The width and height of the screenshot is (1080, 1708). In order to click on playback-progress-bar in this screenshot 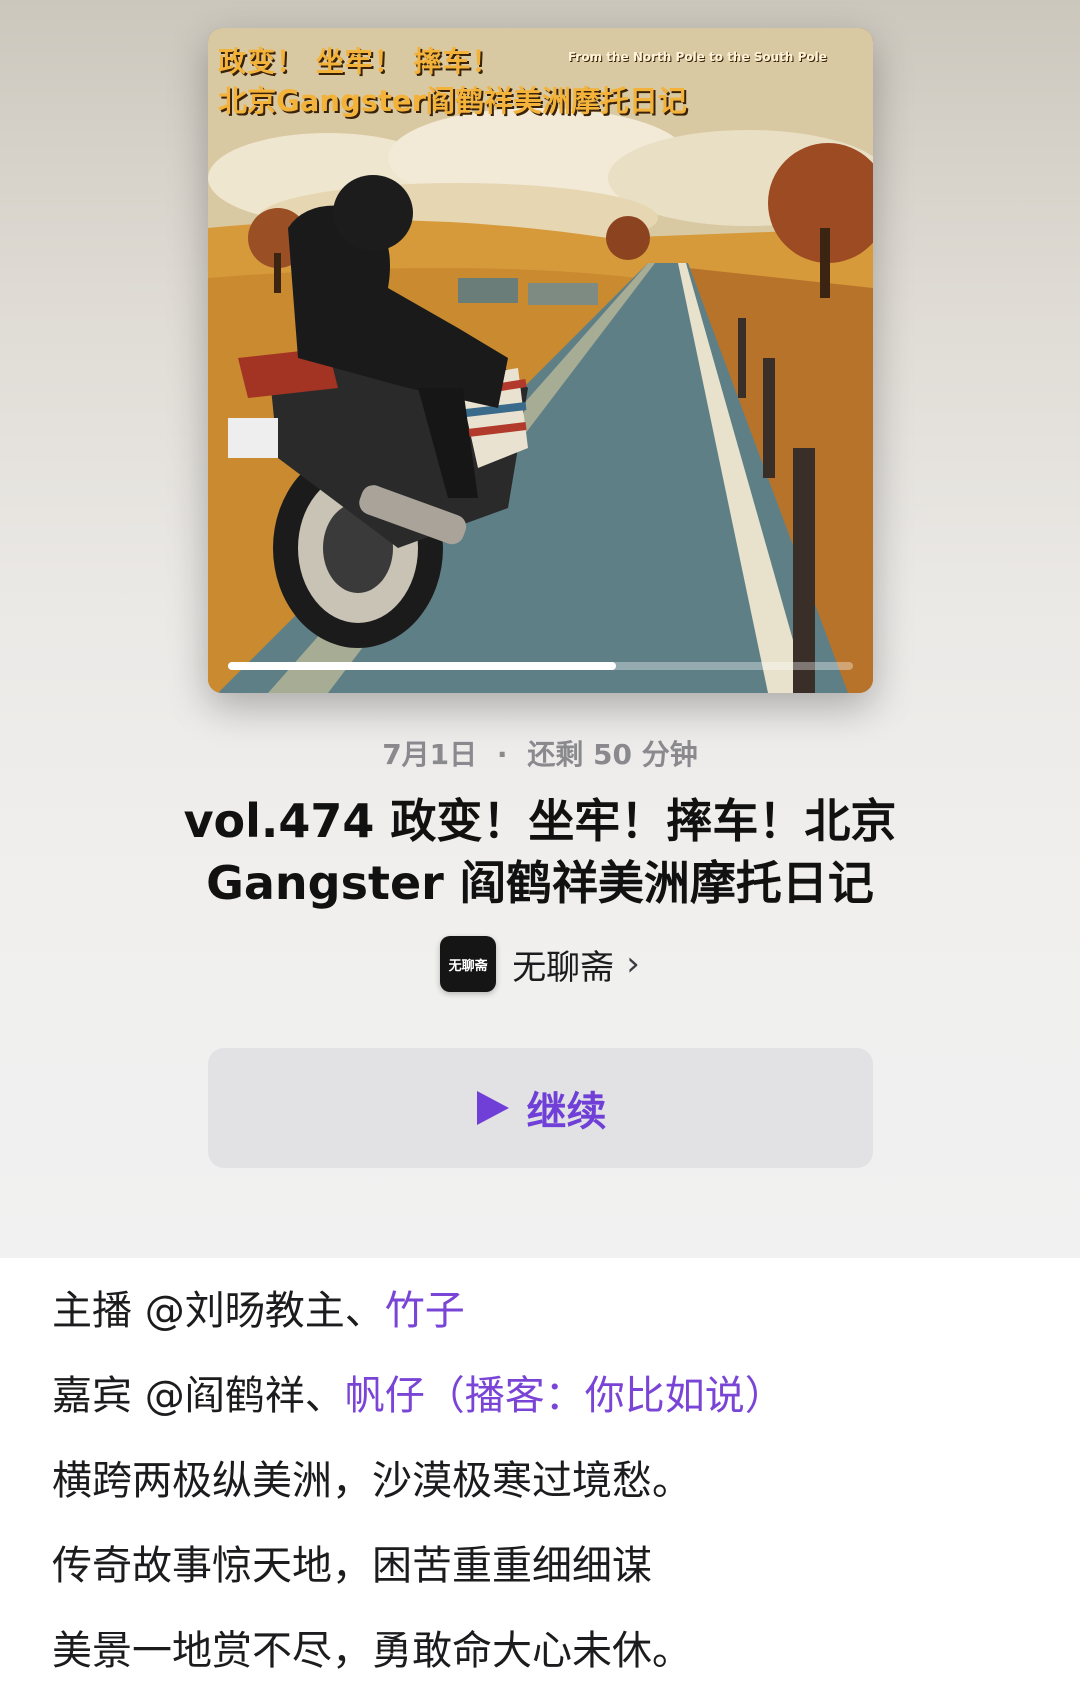, I will do `click(540, 666)`.